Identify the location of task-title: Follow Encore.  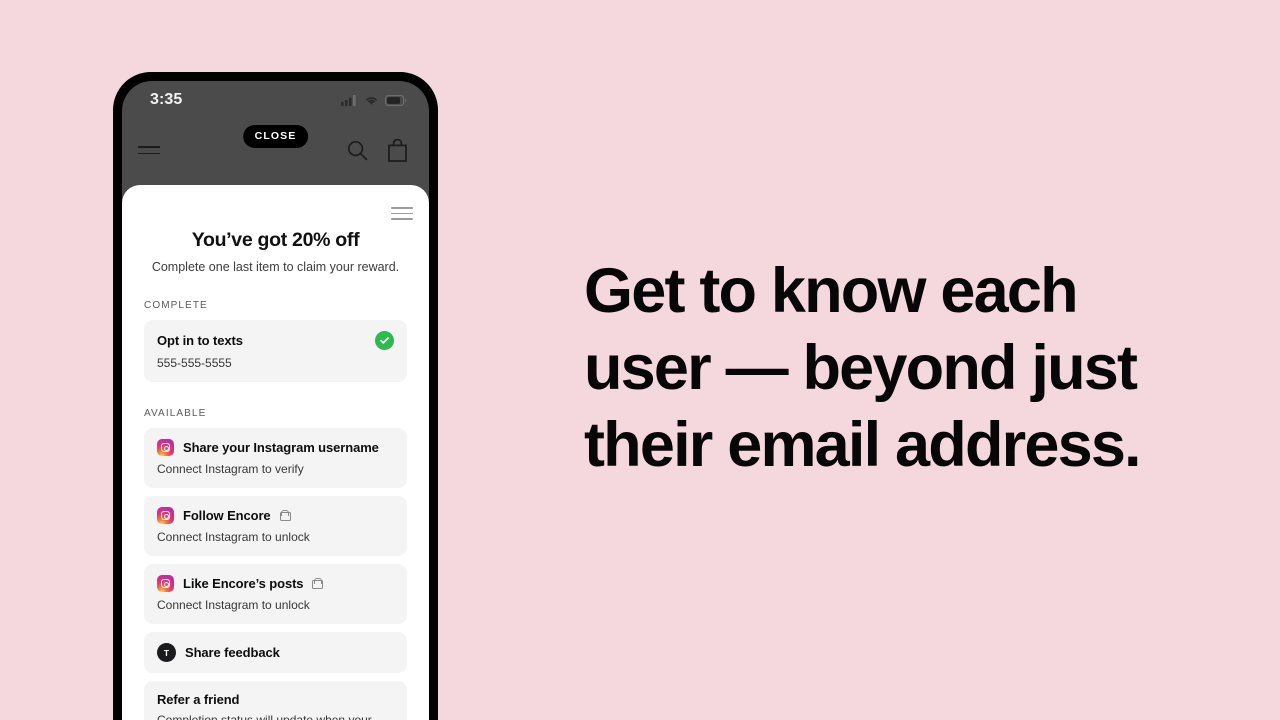
(227, 515).